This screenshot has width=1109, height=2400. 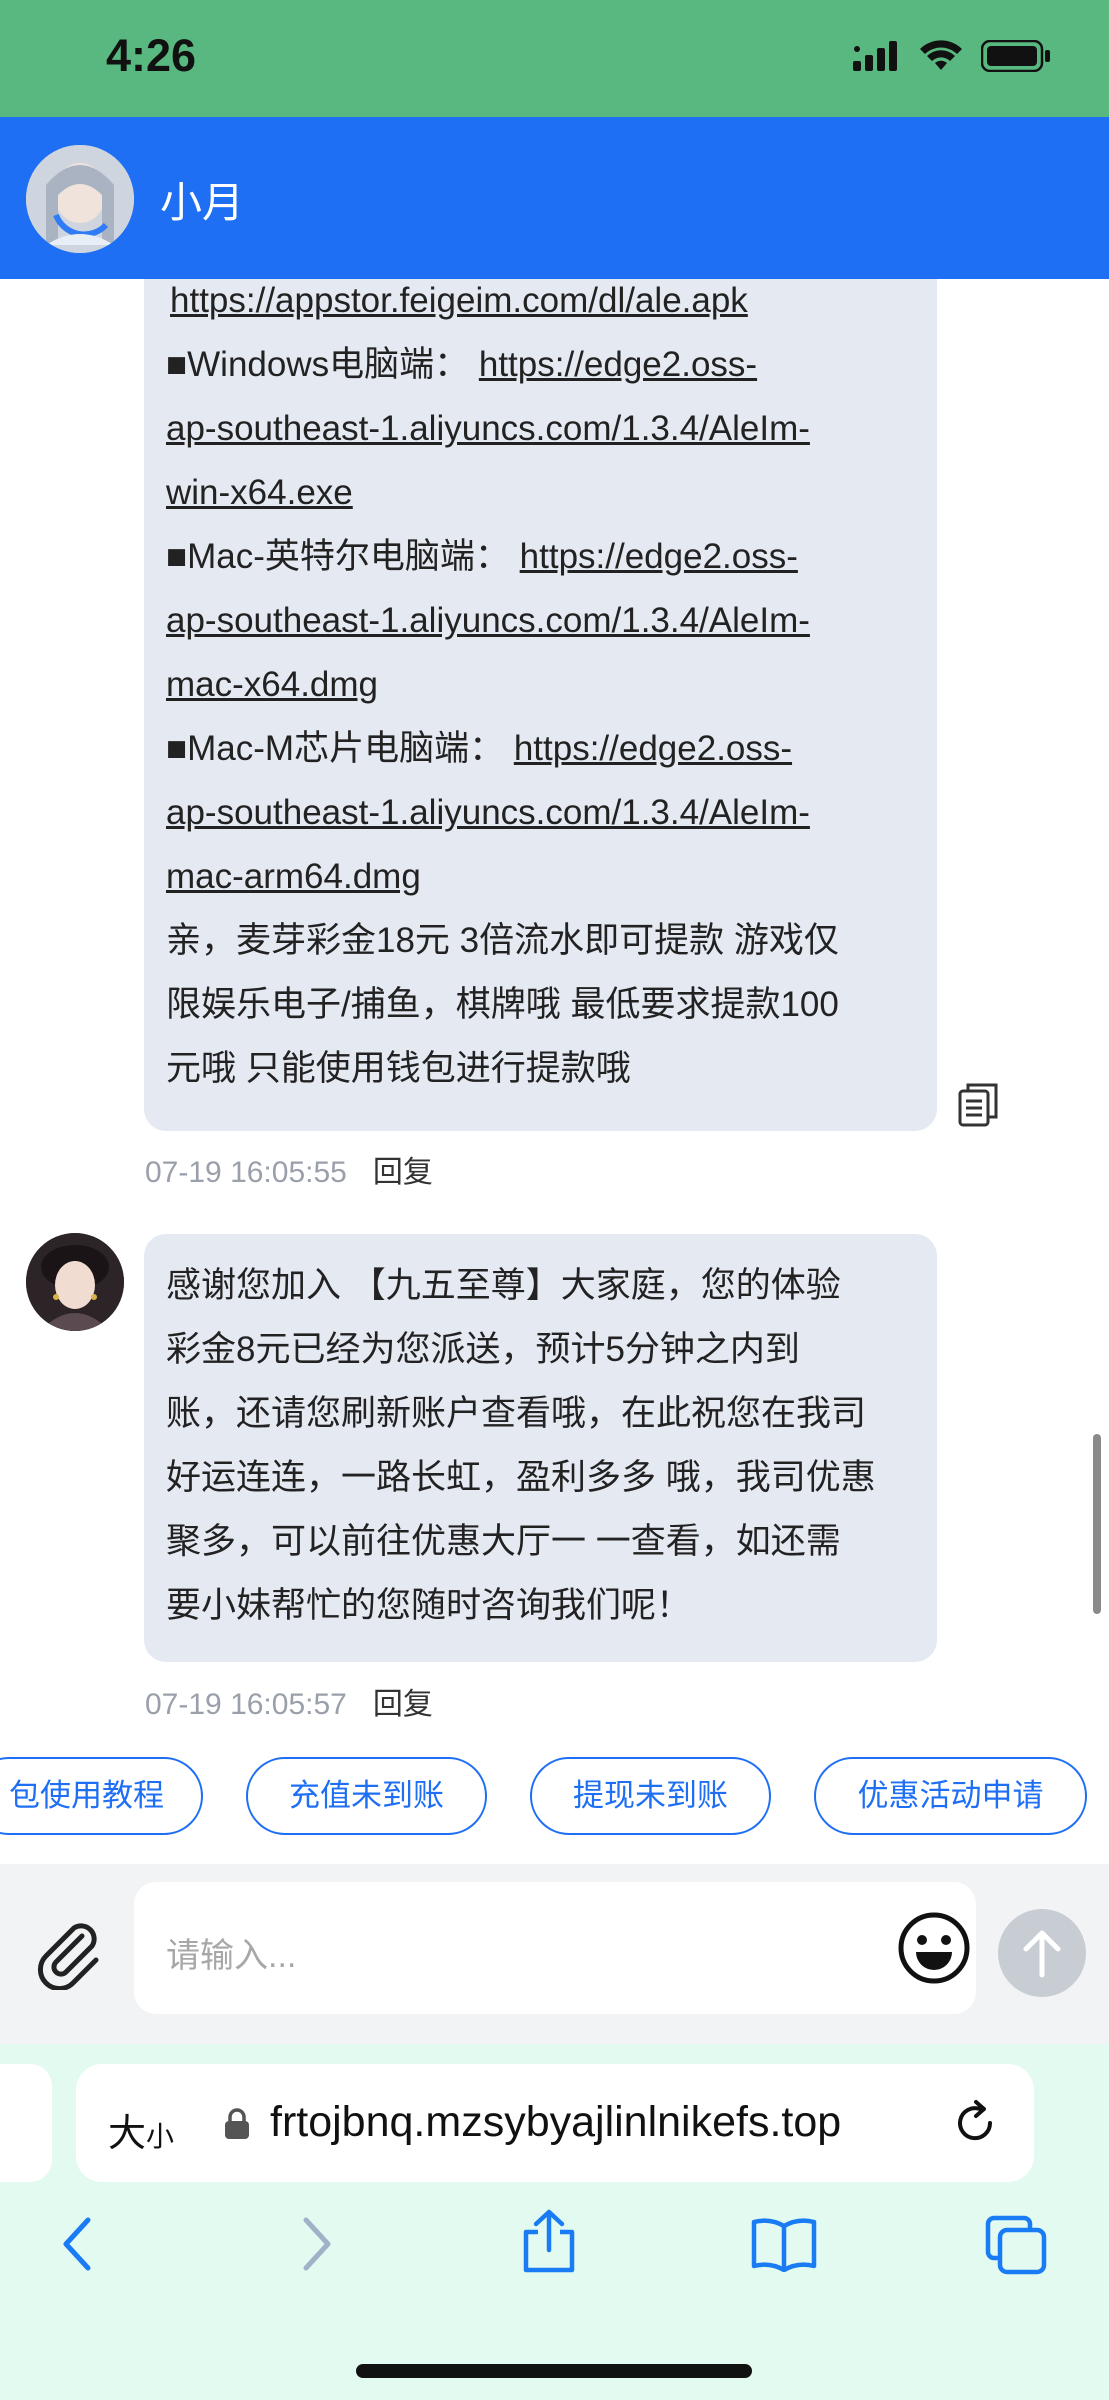 What do you see at coordinates (246, 1704) in the screenshot?
I see `message-time: 07-19 16:05:57` at bounding box center [246, 1704].